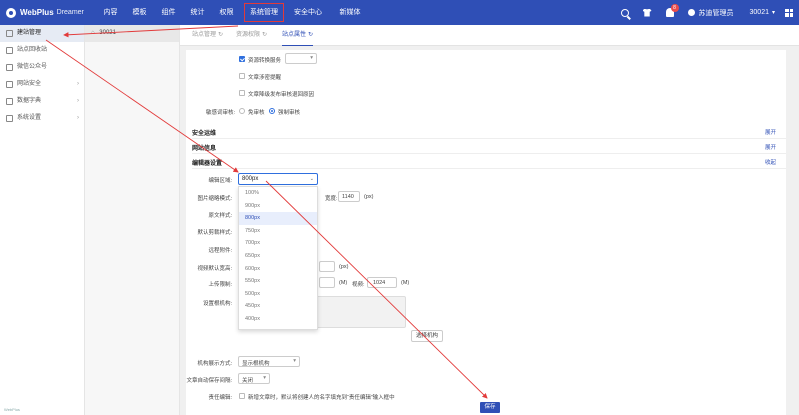 This screenshot has width=799, height=415. Describe the element at coordinates (308, 12) in the screenshot. I see `nav-security-center: 安全中心` at that location.